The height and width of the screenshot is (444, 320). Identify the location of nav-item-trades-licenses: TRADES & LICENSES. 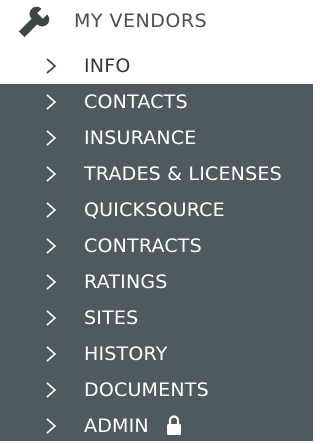
(156, 174).